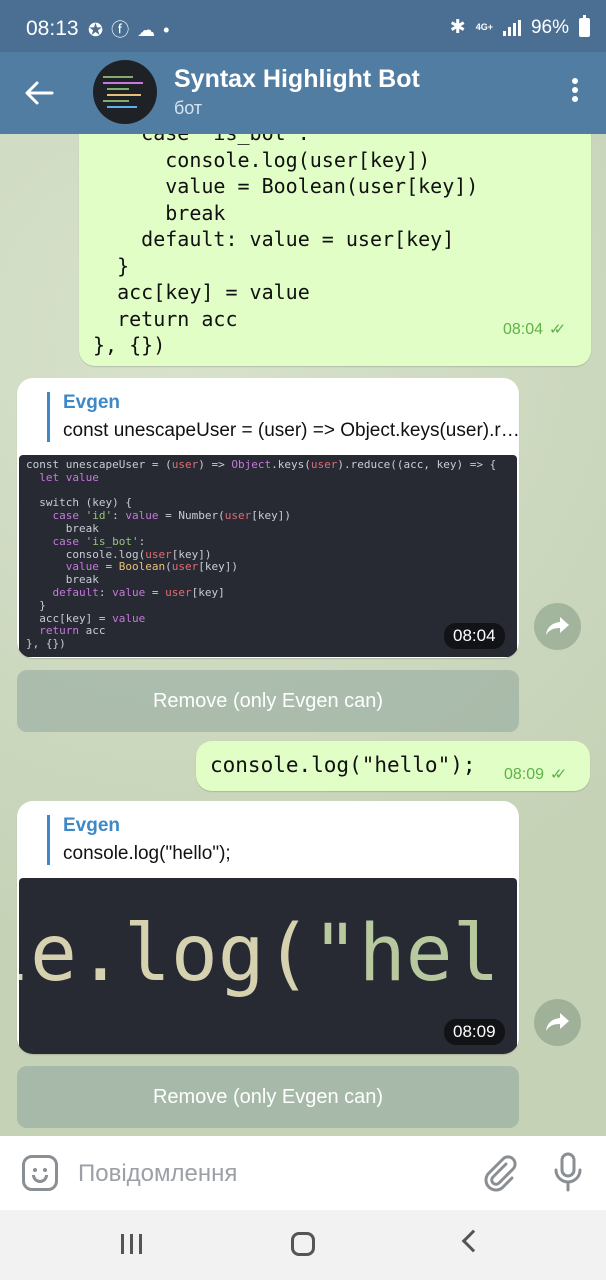  Describe the element at coordinates (40, 1173) in the screenshot. I see `emoji-icon` at that location.